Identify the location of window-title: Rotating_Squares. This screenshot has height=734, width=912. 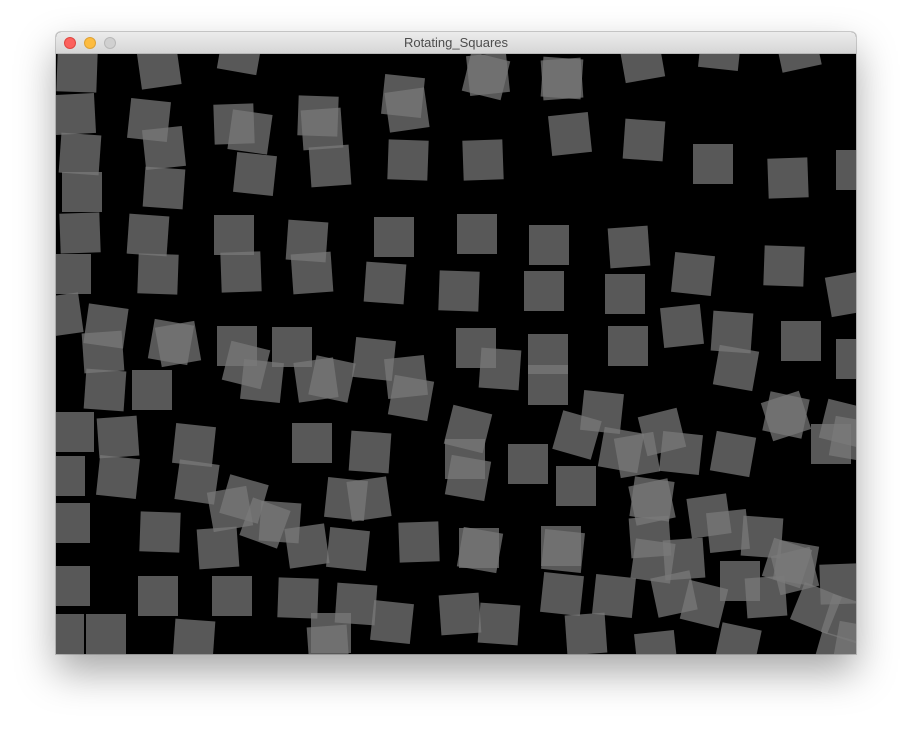
(456, 42).